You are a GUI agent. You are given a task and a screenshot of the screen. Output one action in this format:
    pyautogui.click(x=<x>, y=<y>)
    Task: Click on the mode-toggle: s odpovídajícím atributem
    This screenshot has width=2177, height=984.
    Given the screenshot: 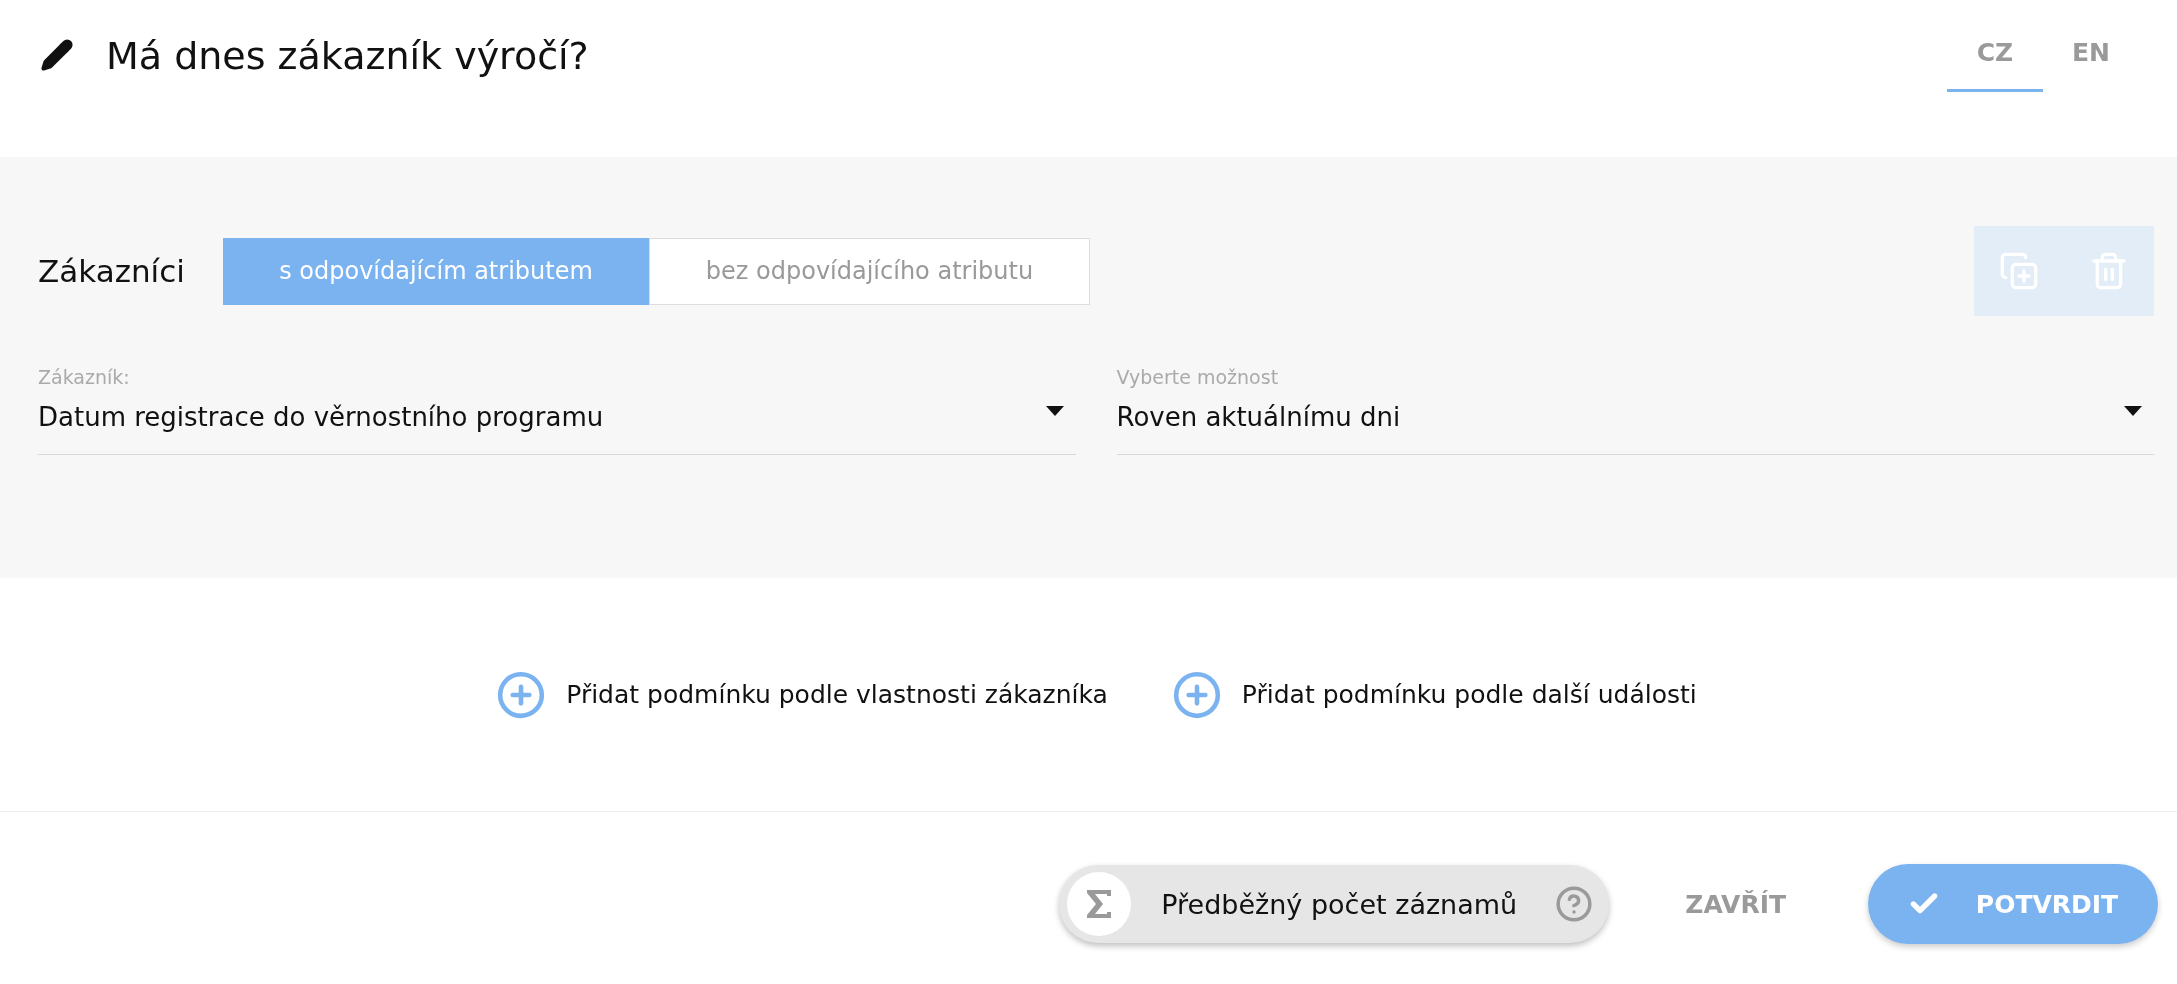 What is the action you would take?
    pyautogui.click(x=436, y=271)
    